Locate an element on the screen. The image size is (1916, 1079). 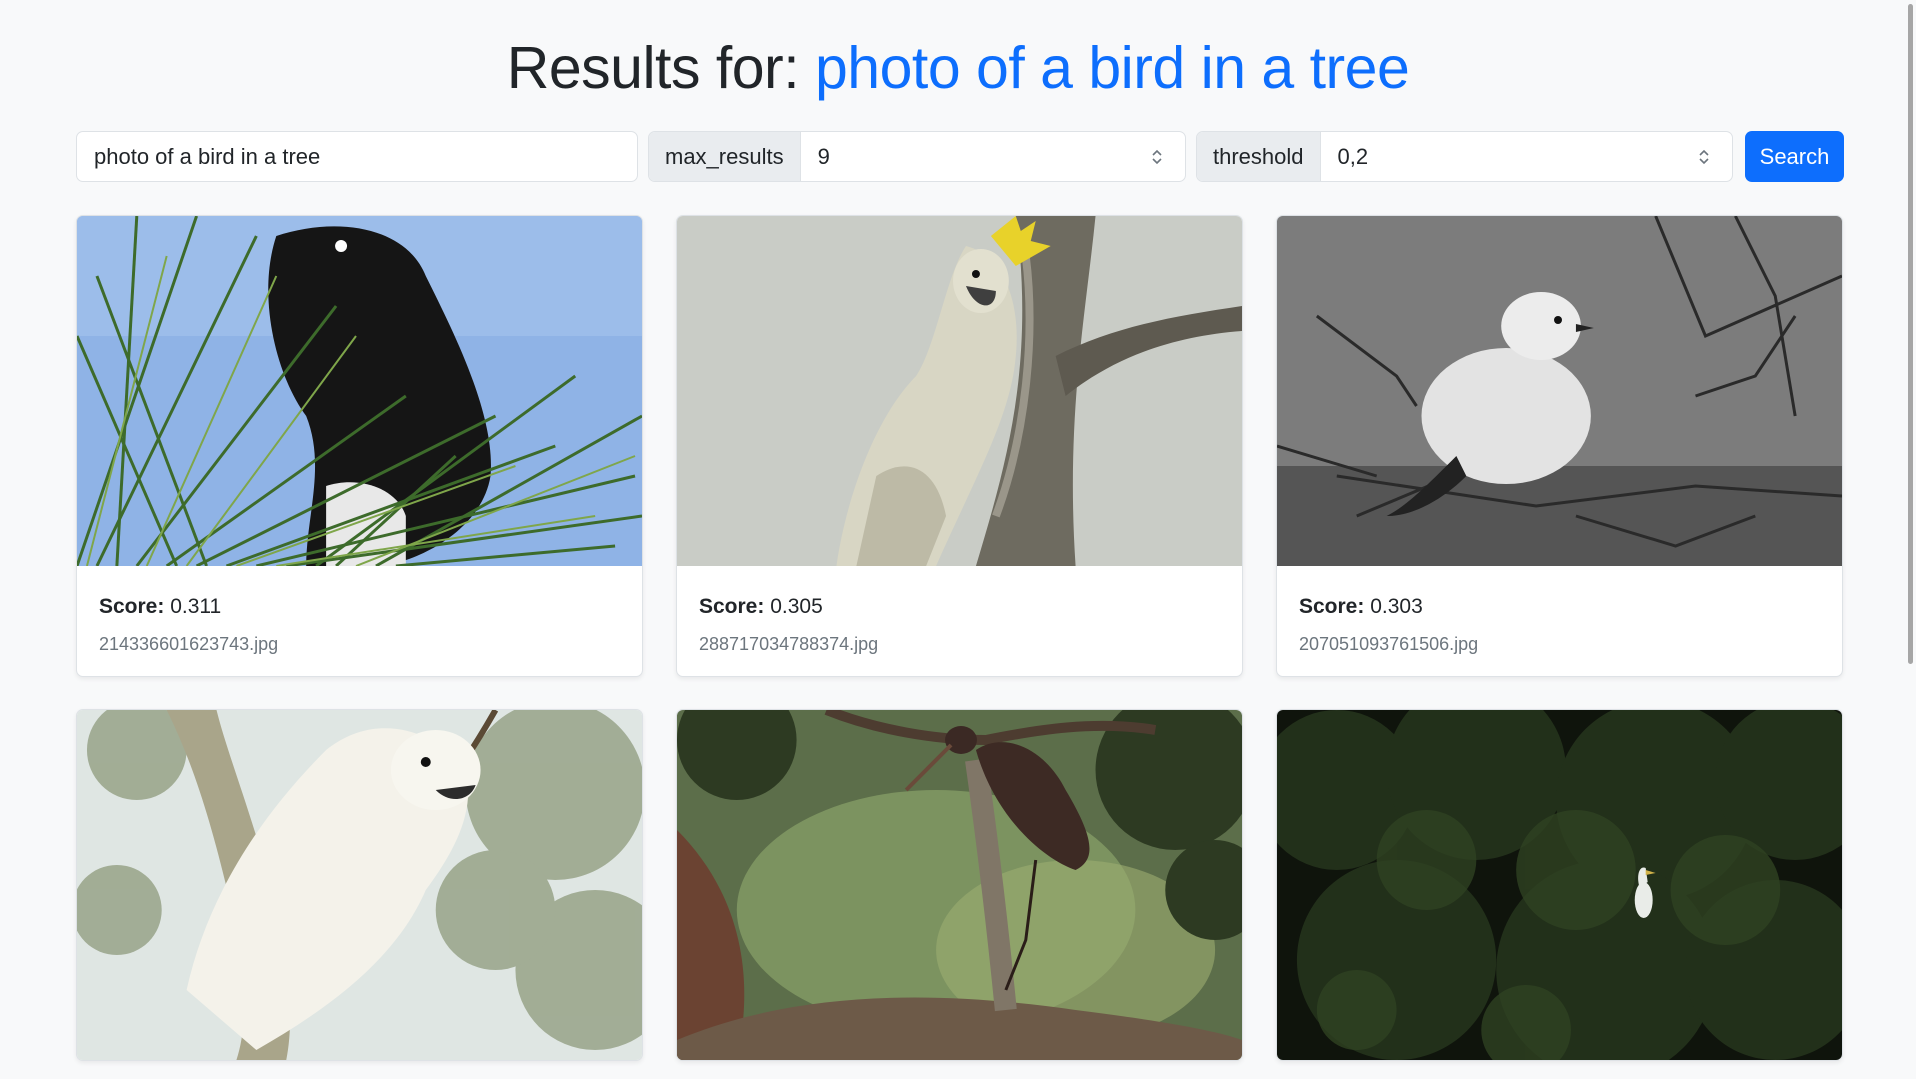
threshold-input is located at coordinates (1506, 156).